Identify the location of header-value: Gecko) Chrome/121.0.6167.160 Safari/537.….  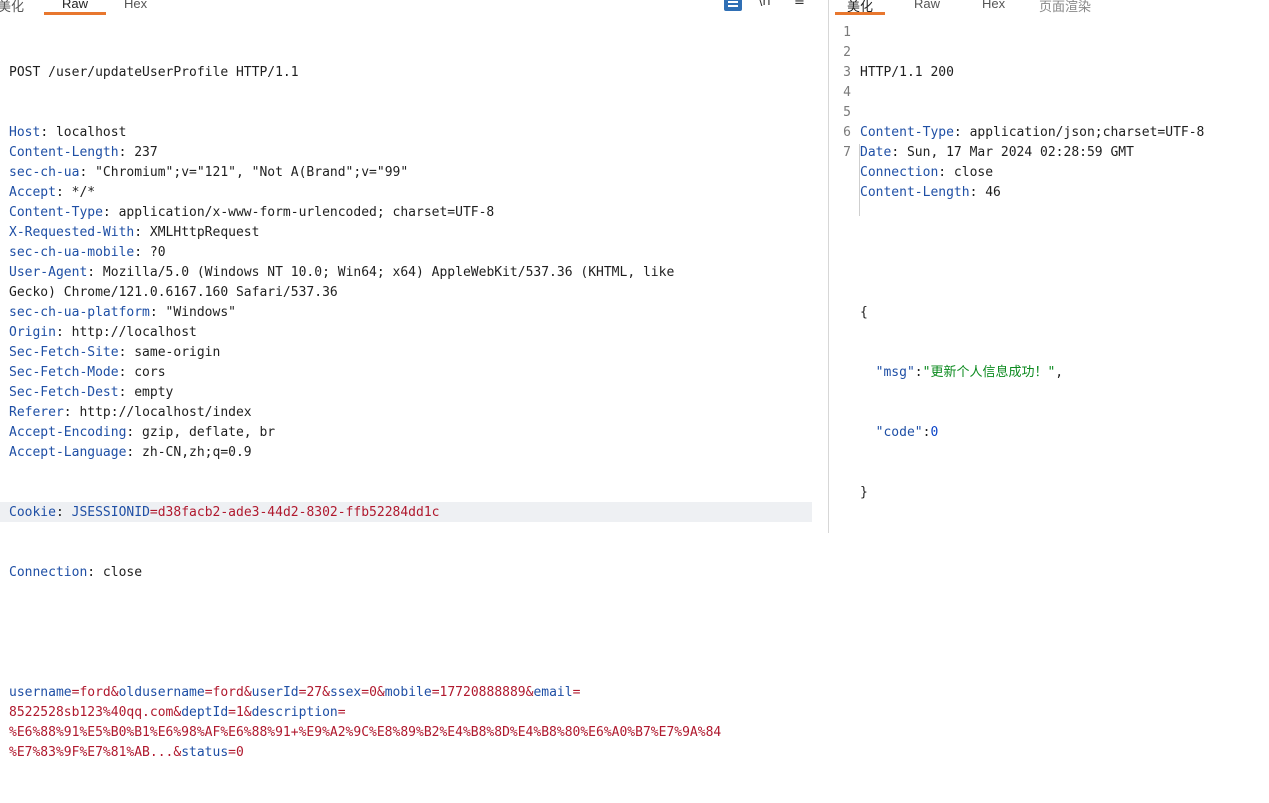
(173, 292).